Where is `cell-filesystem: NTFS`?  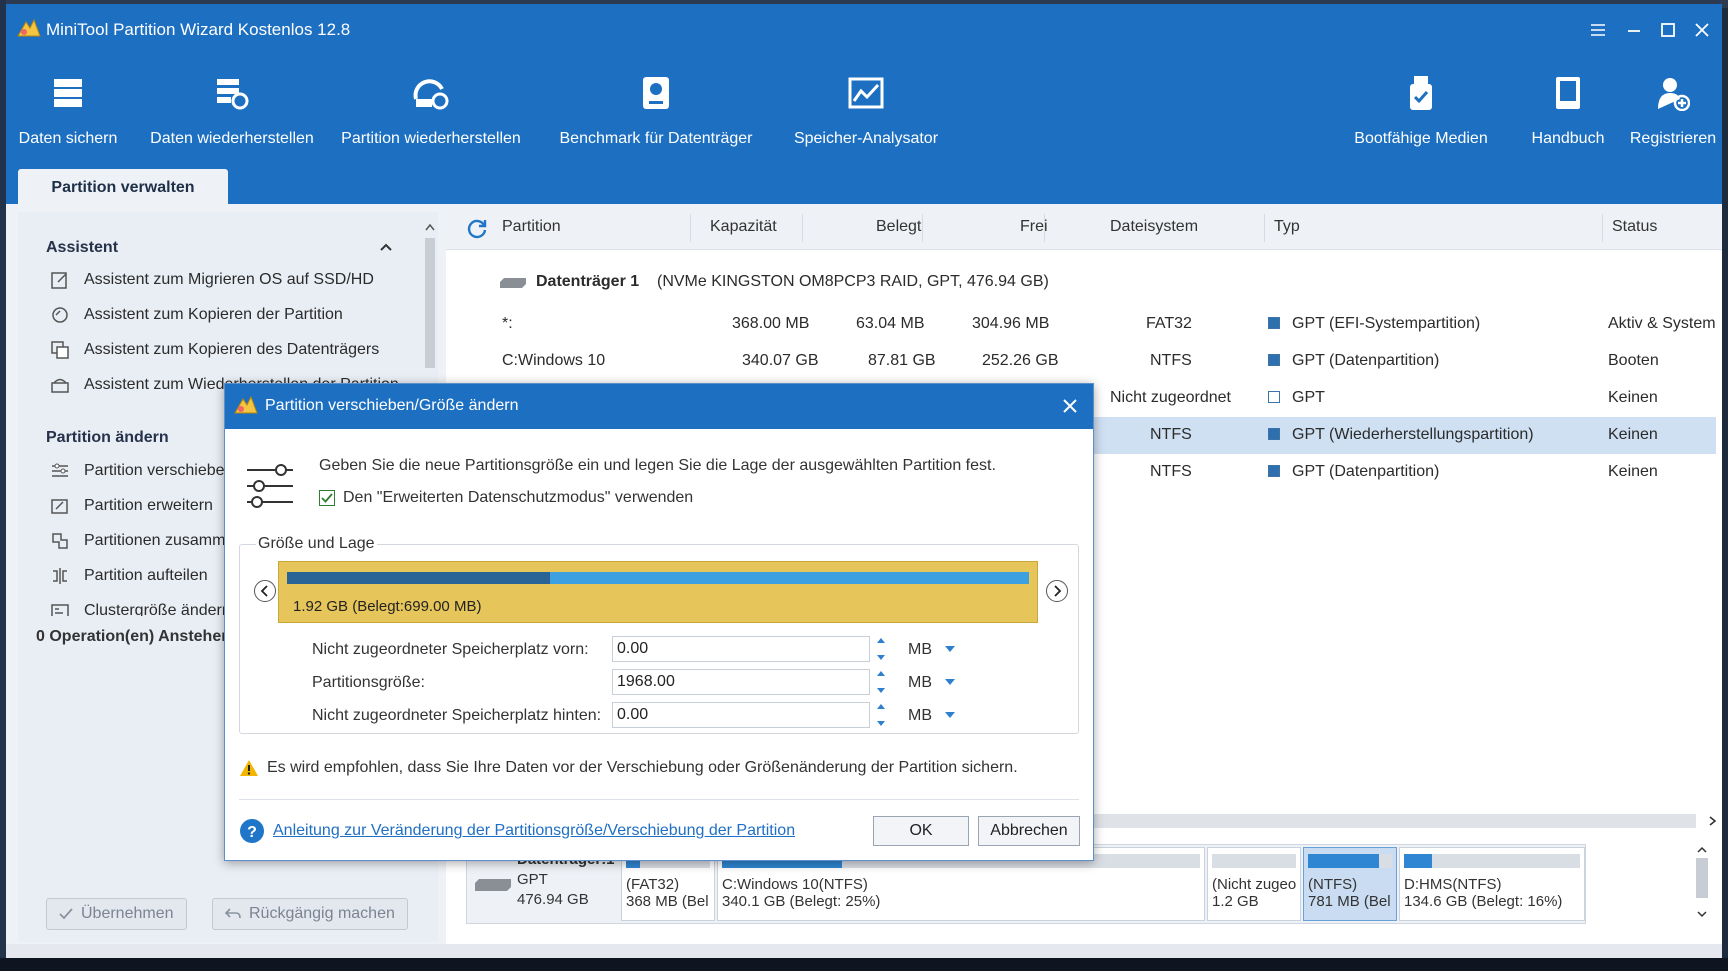
cell-filesystem: NTFS is located at coordinates (1171, 434).